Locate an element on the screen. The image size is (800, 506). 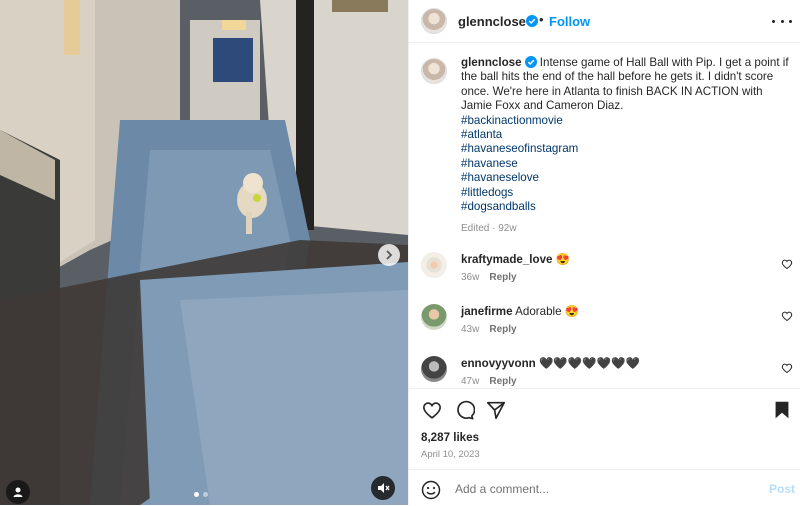
post-actions: 8,287 likes April 10, 2023 is located at coordinates (604, 428).